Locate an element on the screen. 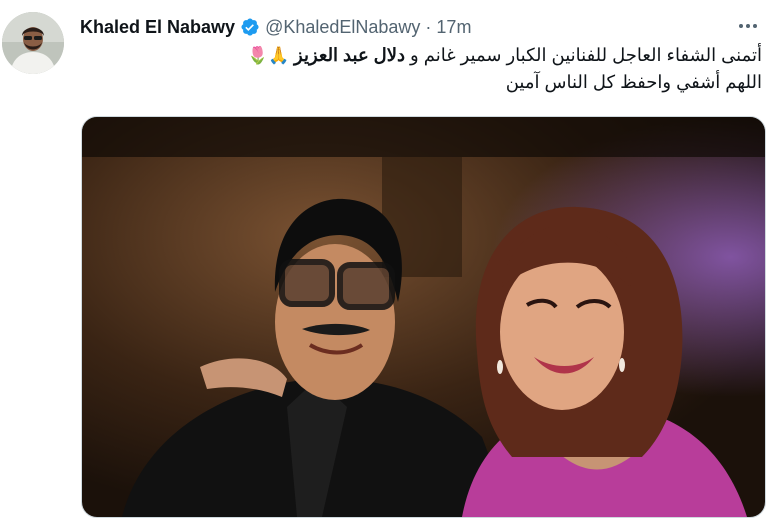 The height and width of the screenshot is (518, 780). verified-badge-icon is located at coordinates (250, 27).